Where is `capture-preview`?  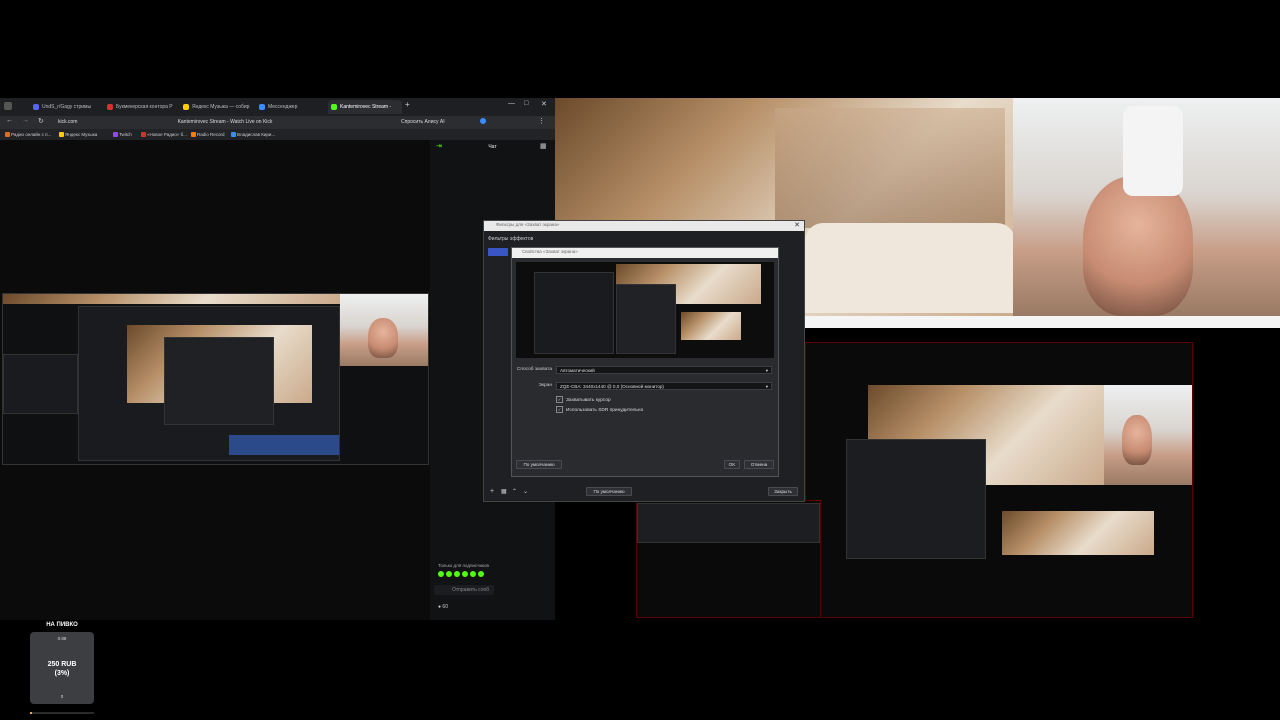
capture-preview is located at coordinates (645, 310).